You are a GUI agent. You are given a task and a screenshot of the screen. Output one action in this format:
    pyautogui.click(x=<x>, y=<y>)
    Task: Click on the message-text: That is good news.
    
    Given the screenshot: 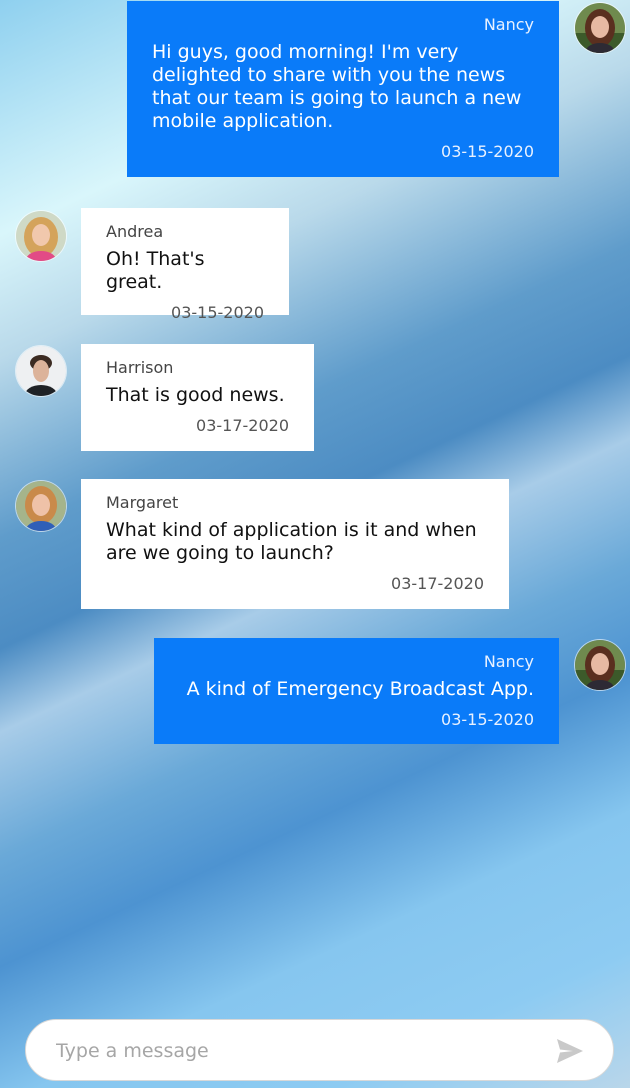 What is the action you would take?
    pyautogui.click(x=195, y=395)
    